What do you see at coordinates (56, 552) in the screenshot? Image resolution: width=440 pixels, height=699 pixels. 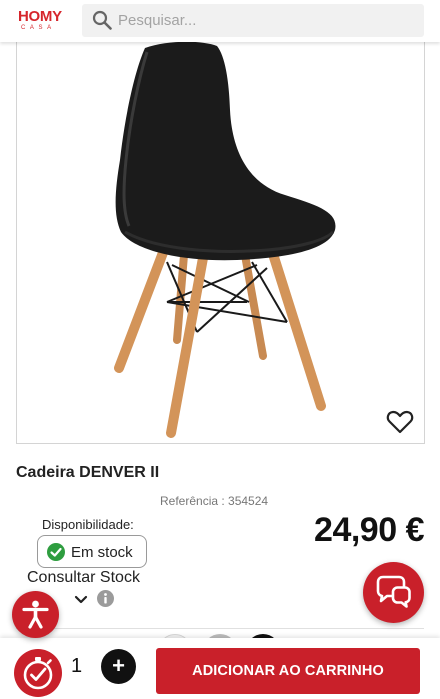 I see `check-circle-icon` at bounding box center [56, 552].